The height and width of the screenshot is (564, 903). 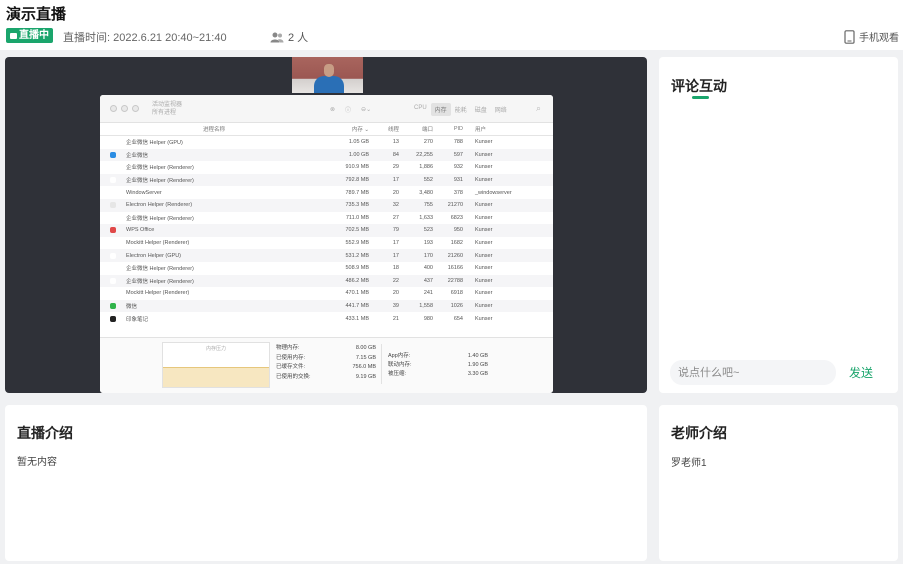 I want to click on process-memory: 702.5 MB, so click(x=357, y=230).